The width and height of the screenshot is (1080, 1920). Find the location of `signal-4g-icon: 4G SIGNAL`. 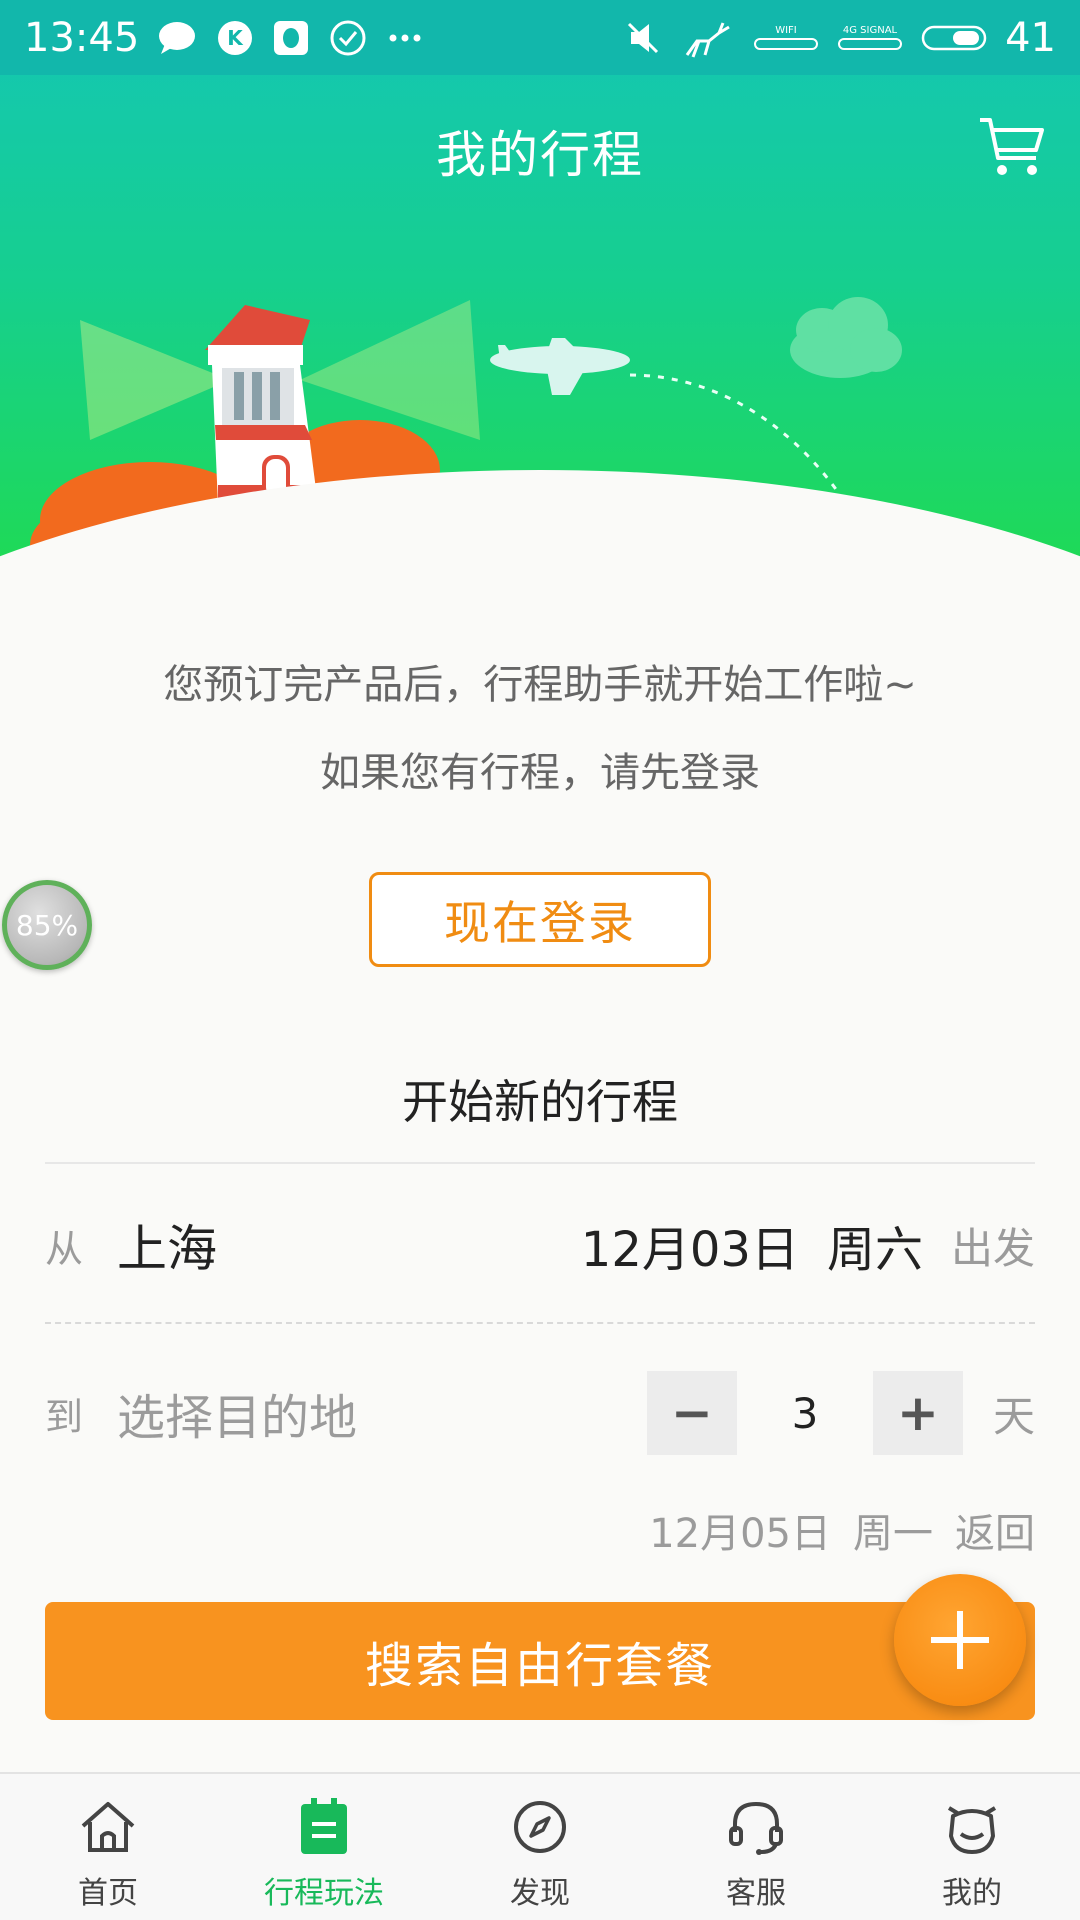

signal-4g-icon: 4G SIGNAL is located at coordinates (870, 37).